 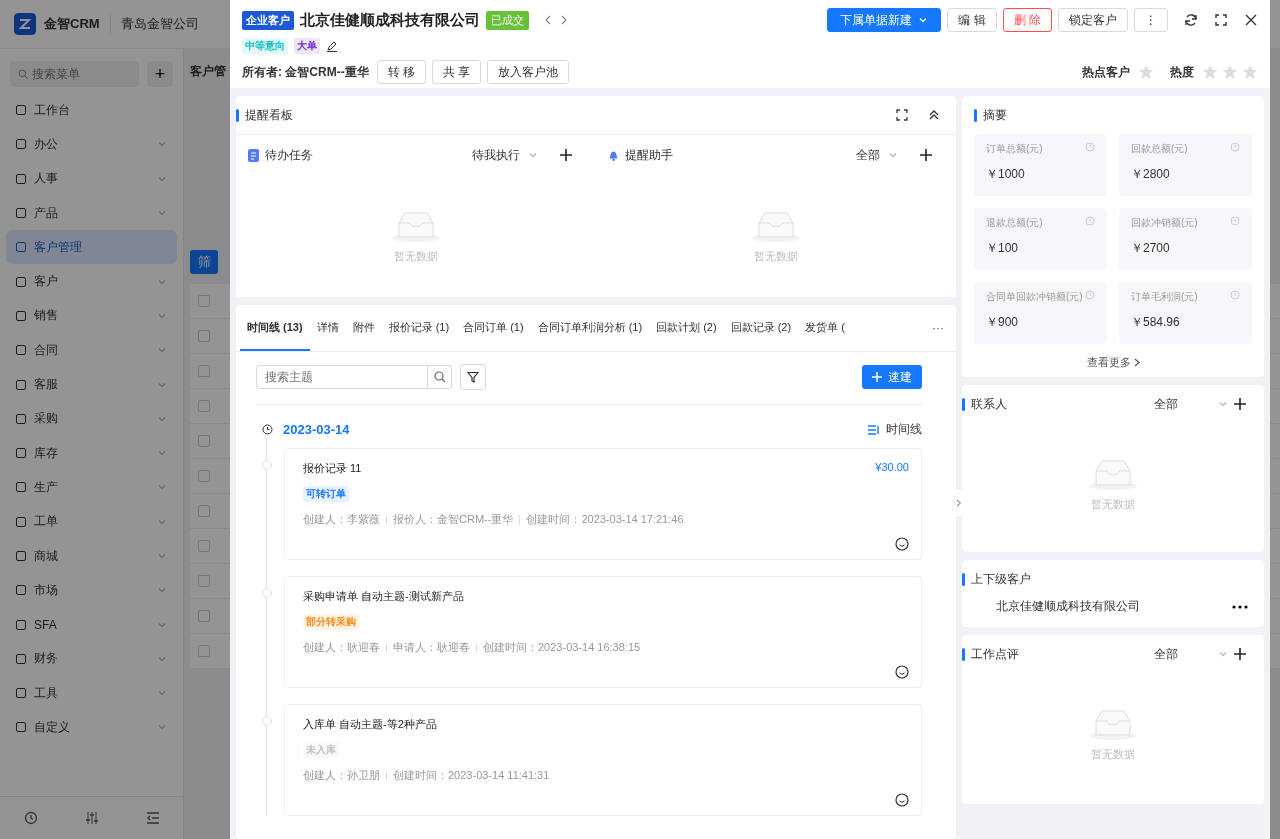 What do you see at coordinates (1191, 20) in the screenshot?
I see `refresh-icon` at bounding box center [1191, 20].